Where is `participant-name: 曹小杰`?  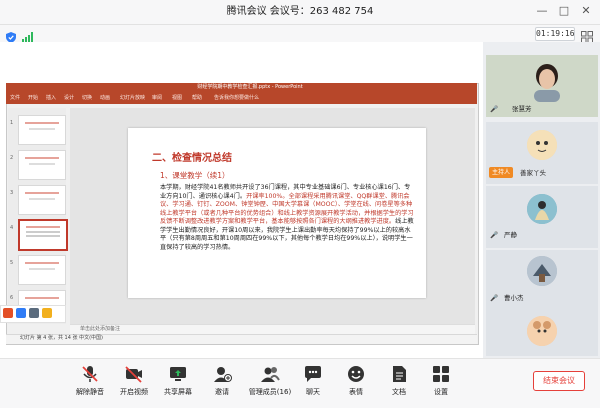
participant-name: 曹小杰 is located at coordinates (514, 298).